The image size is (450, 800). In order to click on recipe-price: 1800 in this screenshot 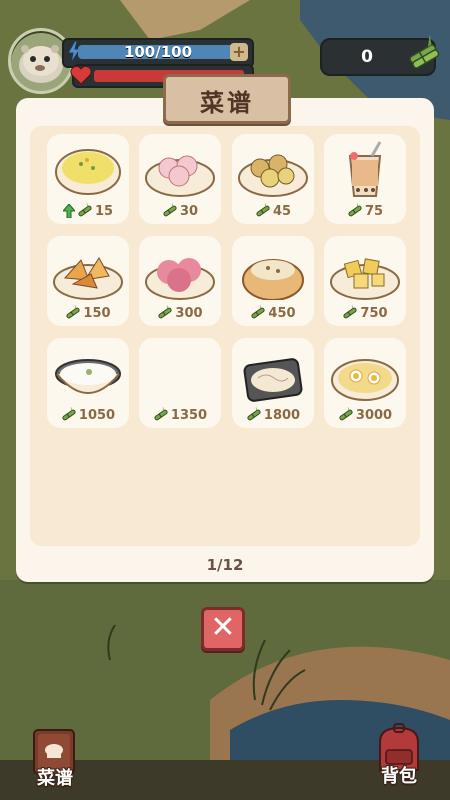, I will do `click(273, 415)`.